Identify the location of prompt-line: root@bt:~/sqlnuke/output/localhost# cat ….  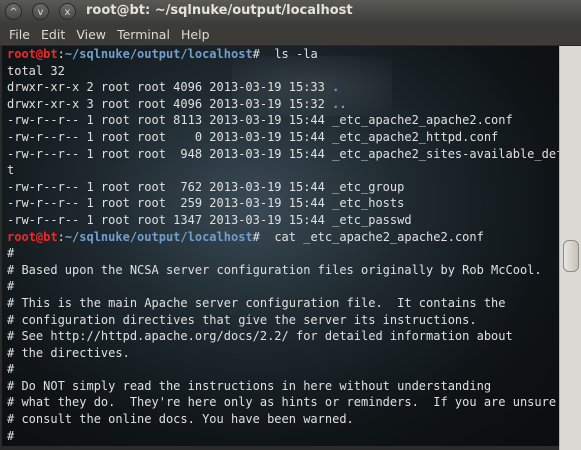
(245, 236).